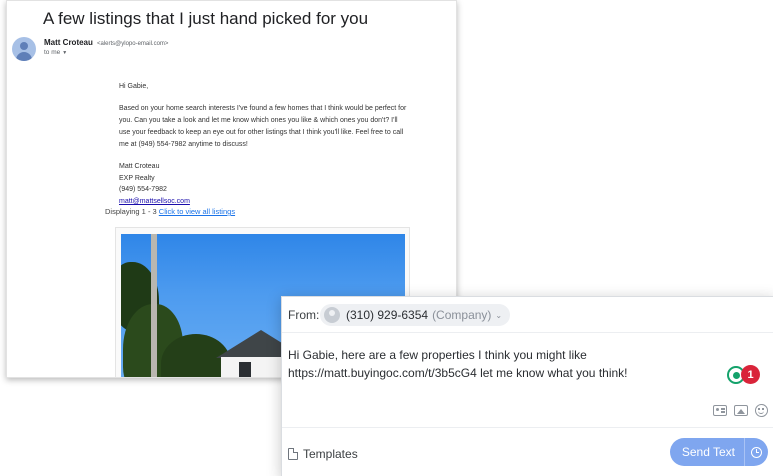  Describe the element at coordinates (720, 410) in the screenshot. I see `contact-card-icon` at that location.